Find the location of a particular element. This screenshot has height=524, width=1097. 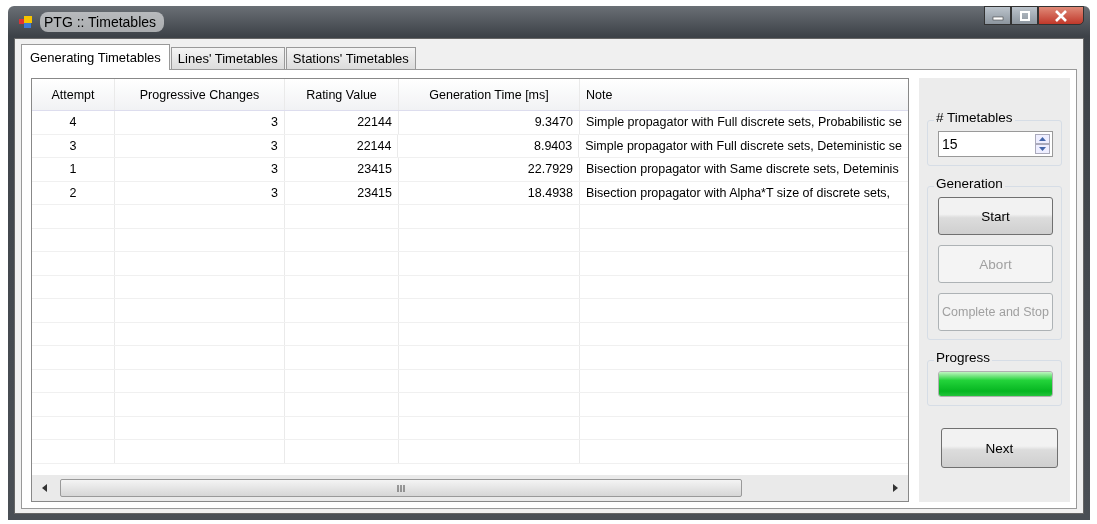

scroll-right-icon is located at coordinates (895, 488).